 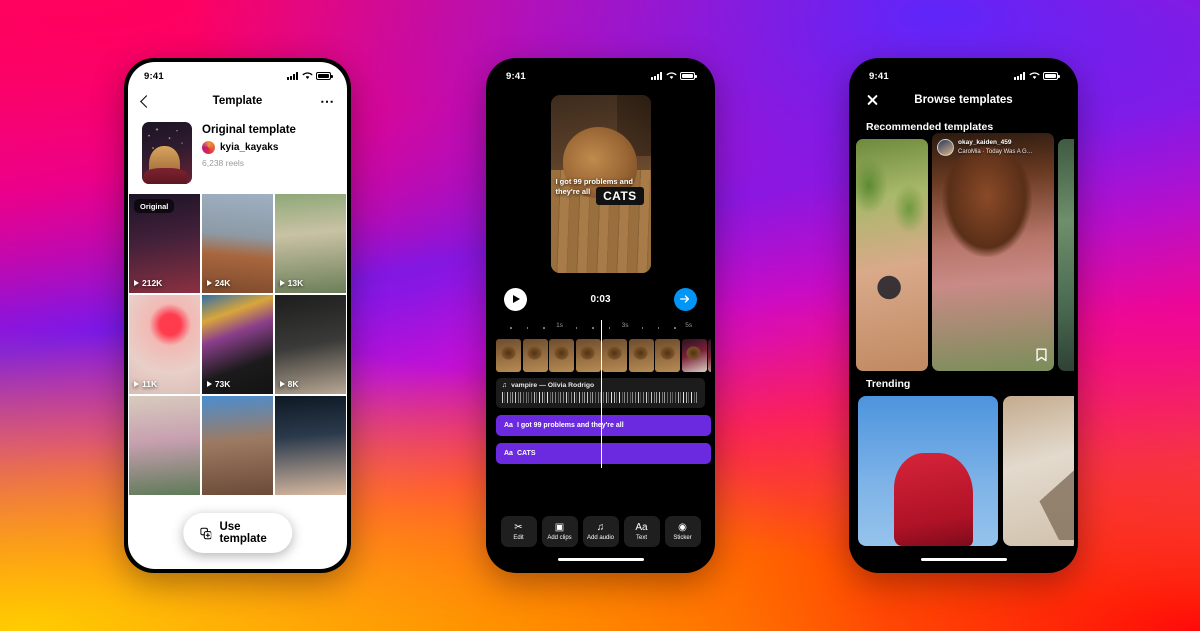 What do you see at coordinates (985, 142) in the screenshot?
I see `username-label: okay_kaiden_459` at bounding box center [985, 142].